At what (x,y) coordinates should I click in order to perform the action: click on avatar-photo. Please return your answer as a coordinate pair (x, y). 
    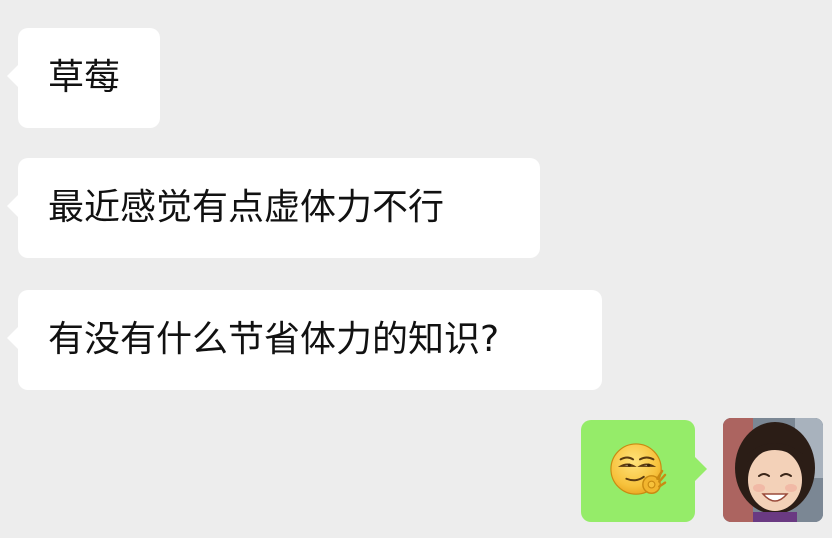
    Looking at the image, I should click on (773, 470).